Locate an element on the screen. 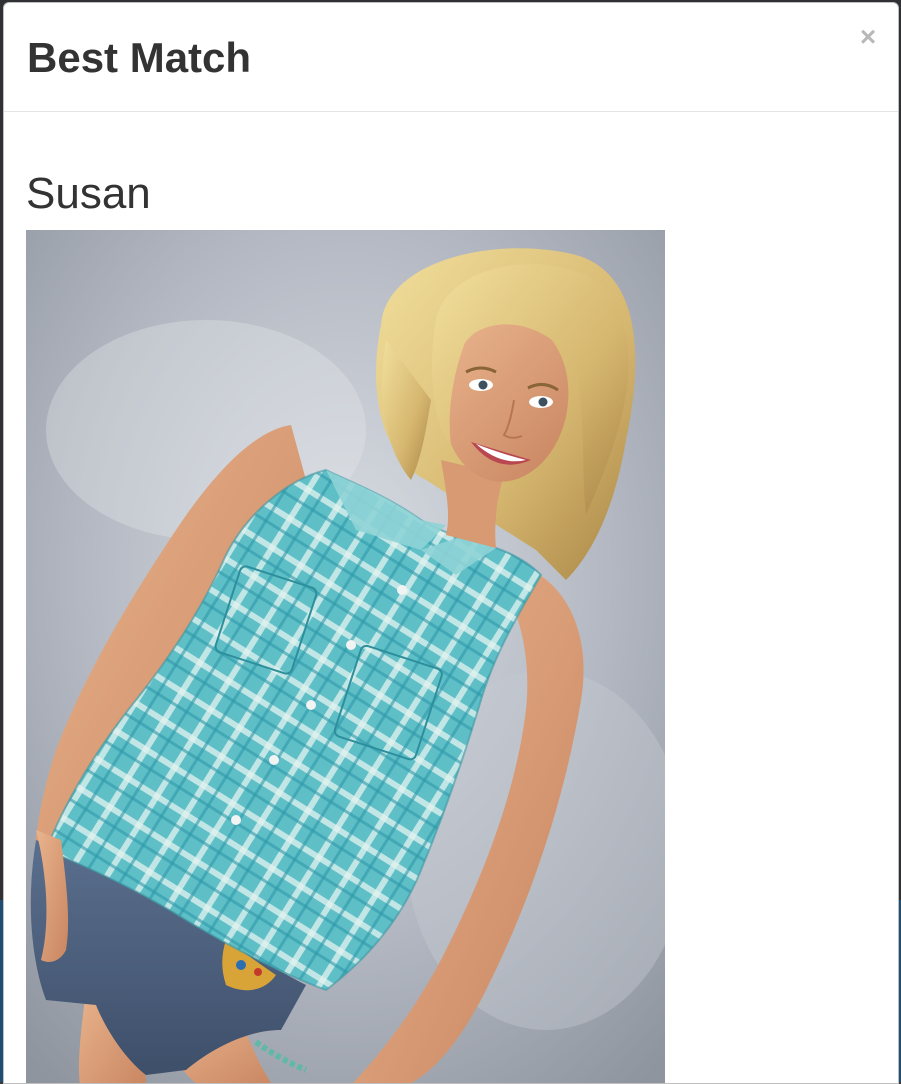 The image size is (901, 1084). close-button: × is located at coordinates (868, 37).